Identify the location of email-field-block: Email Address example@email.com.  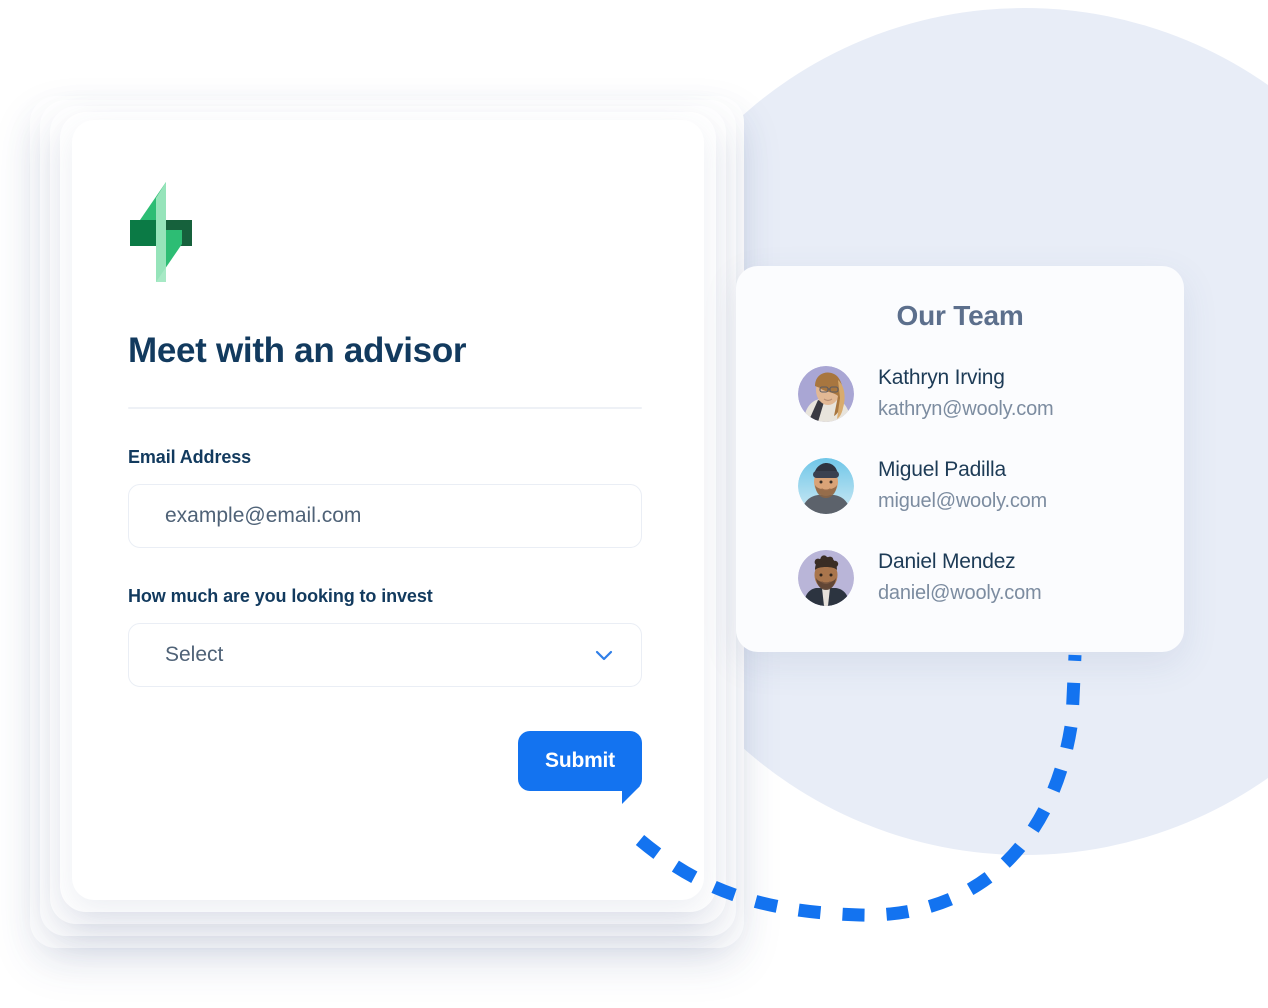
(388, 497).